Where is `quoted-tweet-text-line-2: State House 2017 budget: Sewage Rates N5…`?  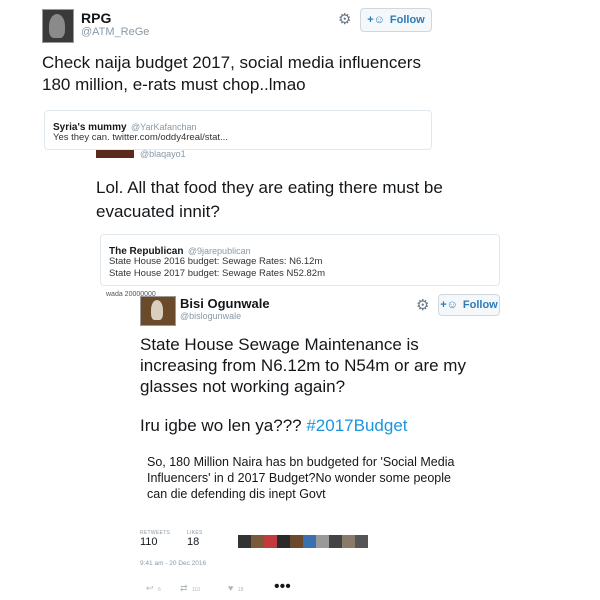 quoted-tweet-text-line-2: State House 2017 budget: Sewage Rates N5… is located at coordinates (217, 273).